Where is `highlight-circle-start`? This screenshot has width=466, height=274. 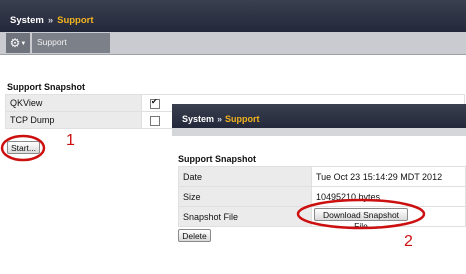
highlight-circle-start is located at coordinates (23, 148).